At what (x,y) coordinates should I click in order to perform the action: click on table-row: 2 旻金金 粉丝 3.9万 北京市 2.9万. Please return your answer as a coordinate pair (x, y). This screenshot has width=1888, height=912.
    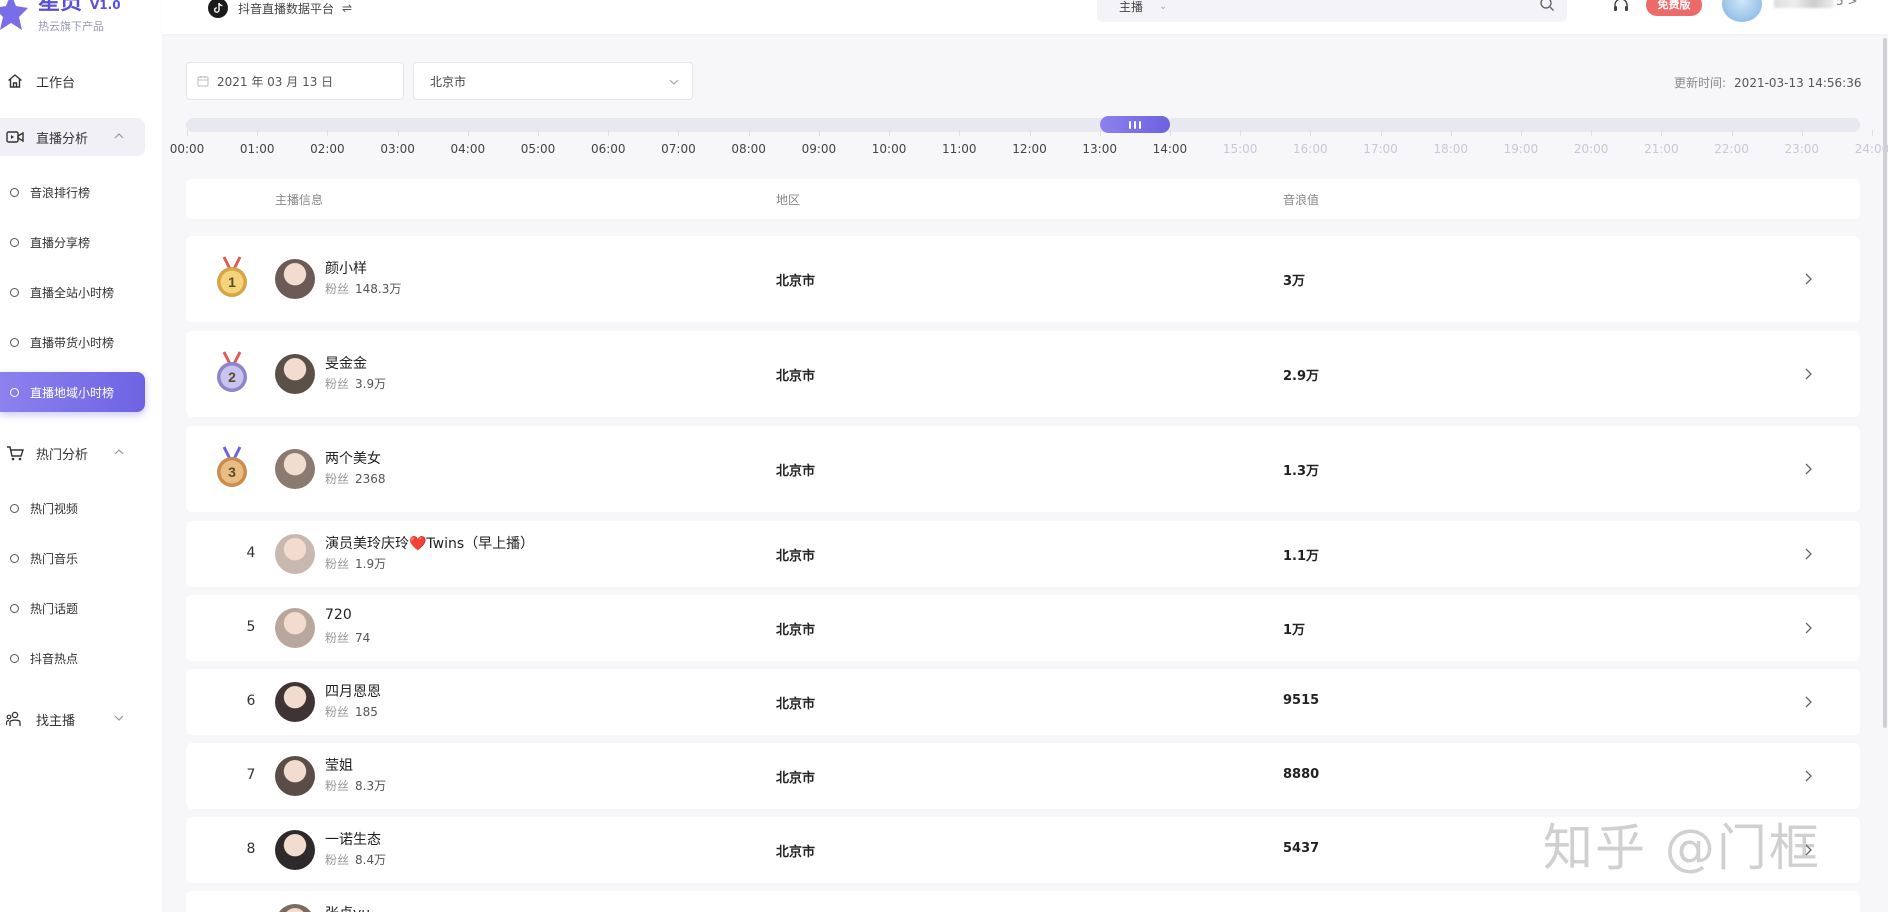
    Looking at the image, I should click on (1023, 374).